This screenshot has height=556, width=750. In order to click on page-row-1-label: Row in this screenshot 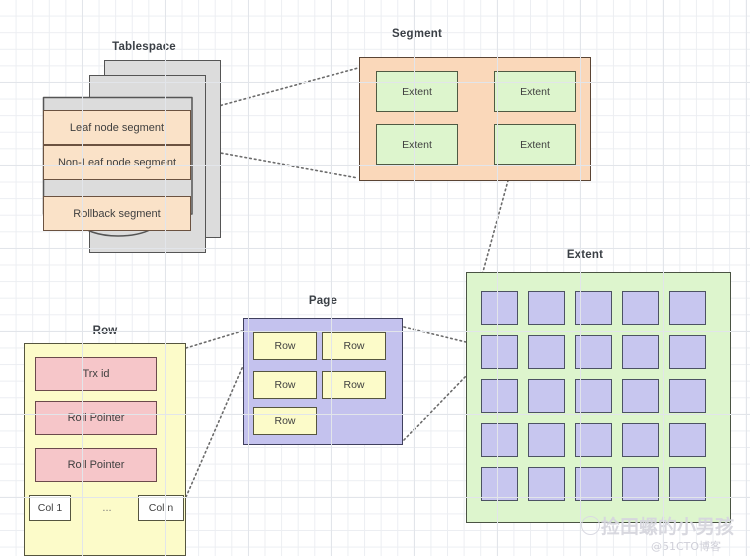, I will do `click(285, 346)`.